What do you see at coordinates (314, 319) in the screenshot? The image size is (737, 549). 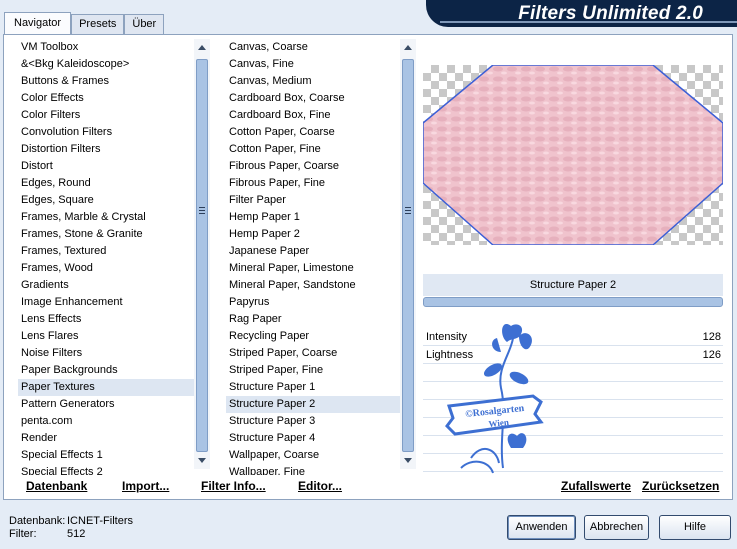 I see `filter-item: Rag Paper` at bounding box center [314, 319].